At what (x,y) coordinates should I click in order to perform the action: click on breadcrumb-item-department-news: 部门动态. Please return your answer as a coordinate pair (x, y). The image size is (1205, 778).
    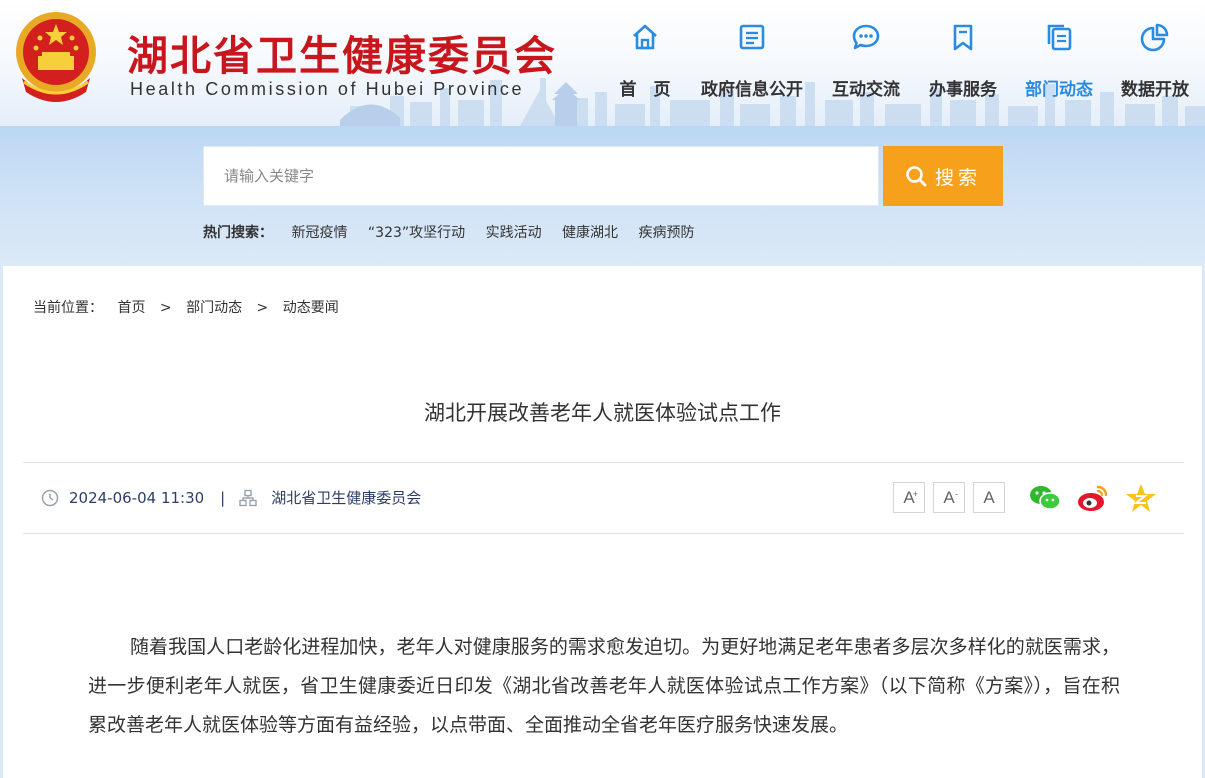
    Looking at the image, I should click on (214, 308).